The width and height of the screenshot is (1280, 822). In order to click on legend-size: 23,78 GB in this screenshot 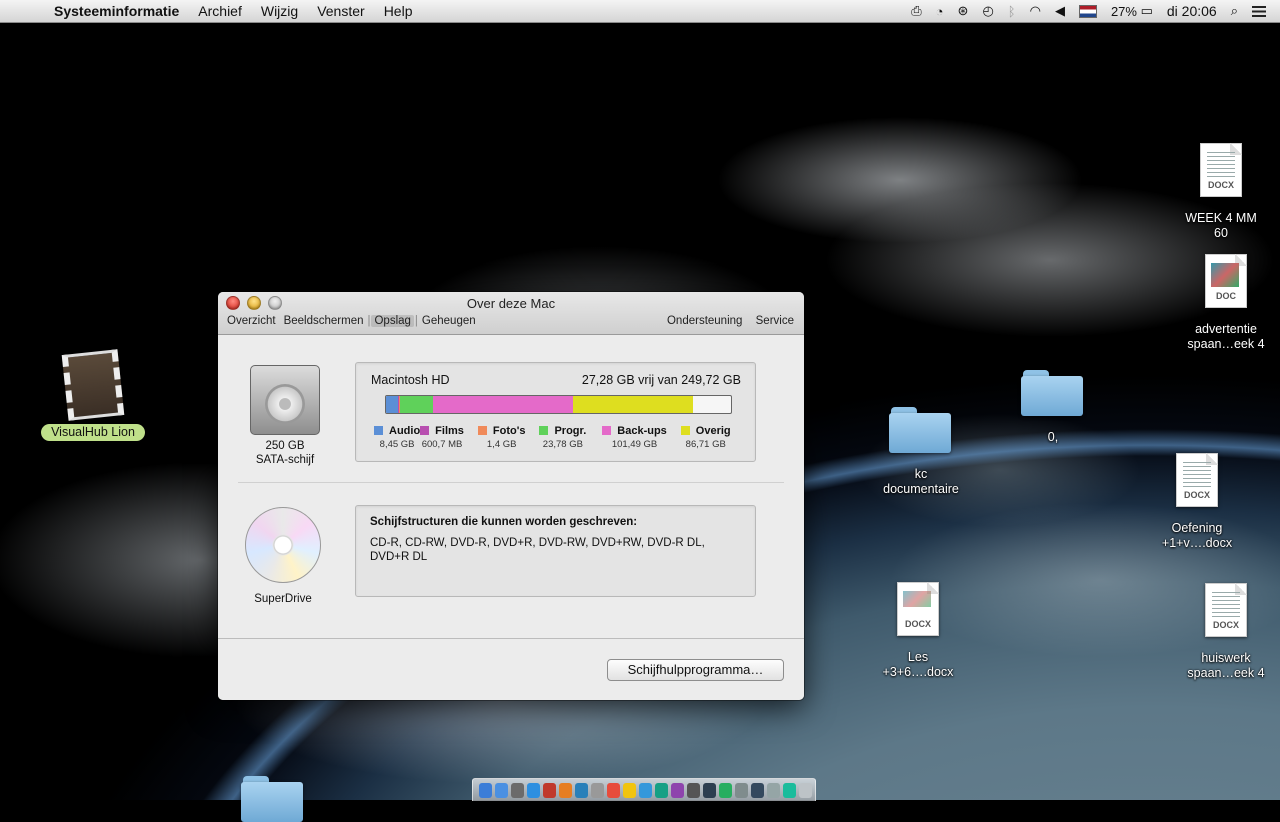, I will do `click(562, 444)`.